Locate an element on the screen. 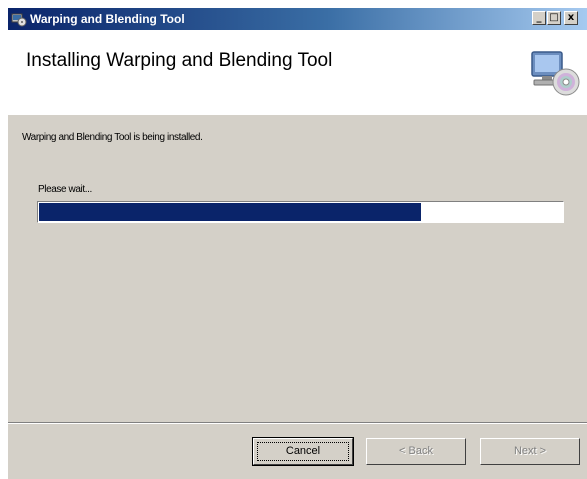 This screenshot has width=587, height=479. back-button-label: < Back is located at coordinates (416, 451).